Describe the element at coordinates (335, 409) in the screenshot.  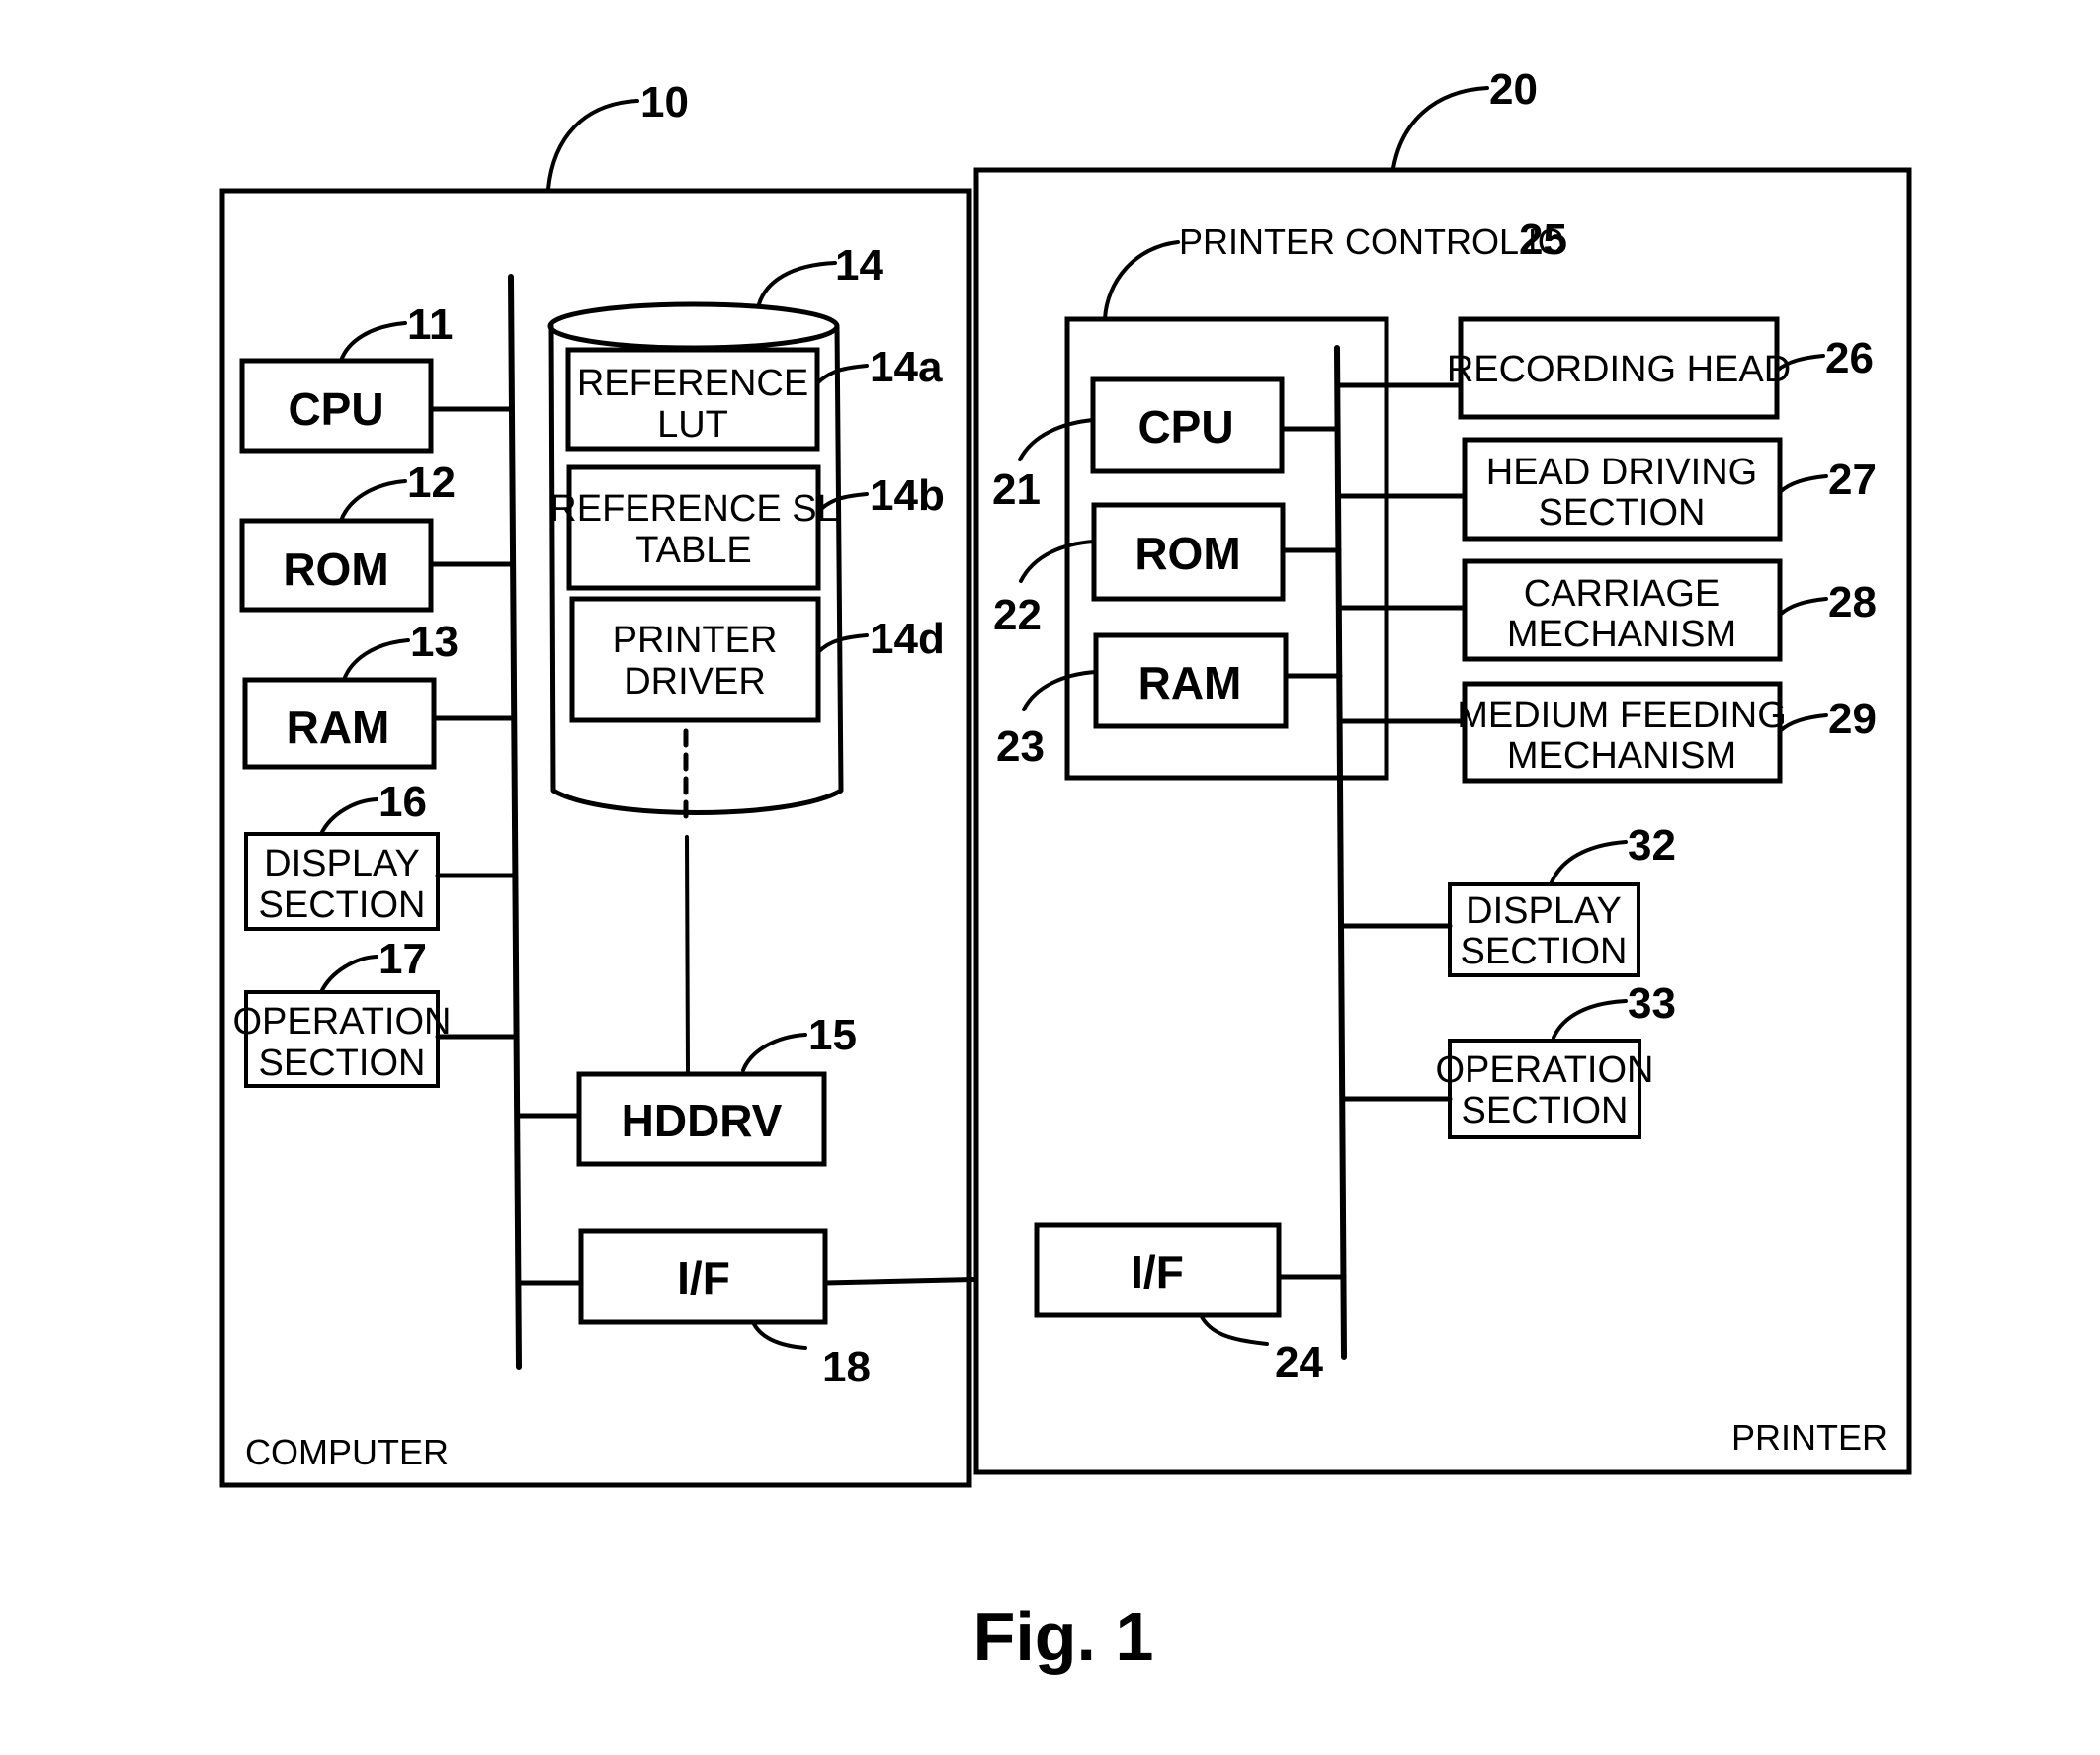
I see `computer-cpu-label: CPU` at that location.